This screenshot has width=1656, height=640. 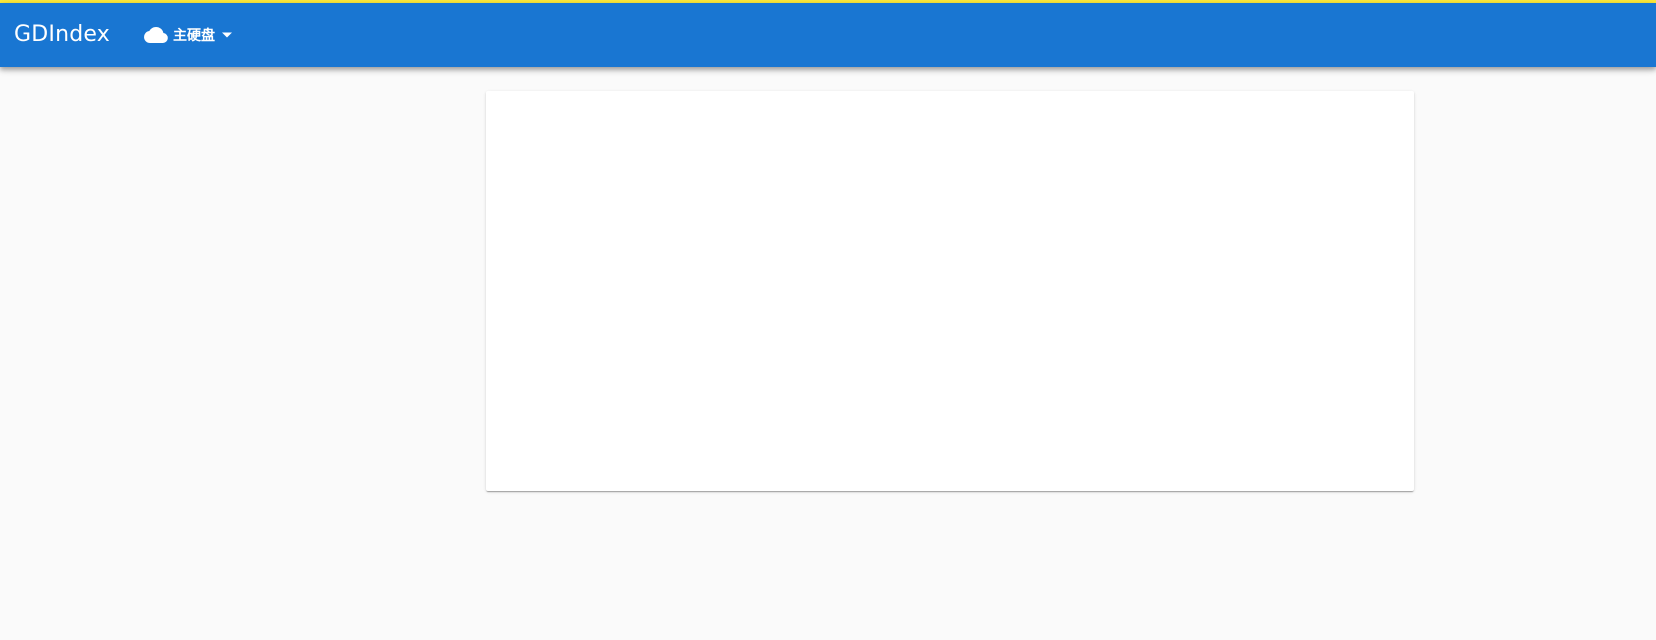 I want to click on app-title: GDIndex, so click(x=62, y=34).